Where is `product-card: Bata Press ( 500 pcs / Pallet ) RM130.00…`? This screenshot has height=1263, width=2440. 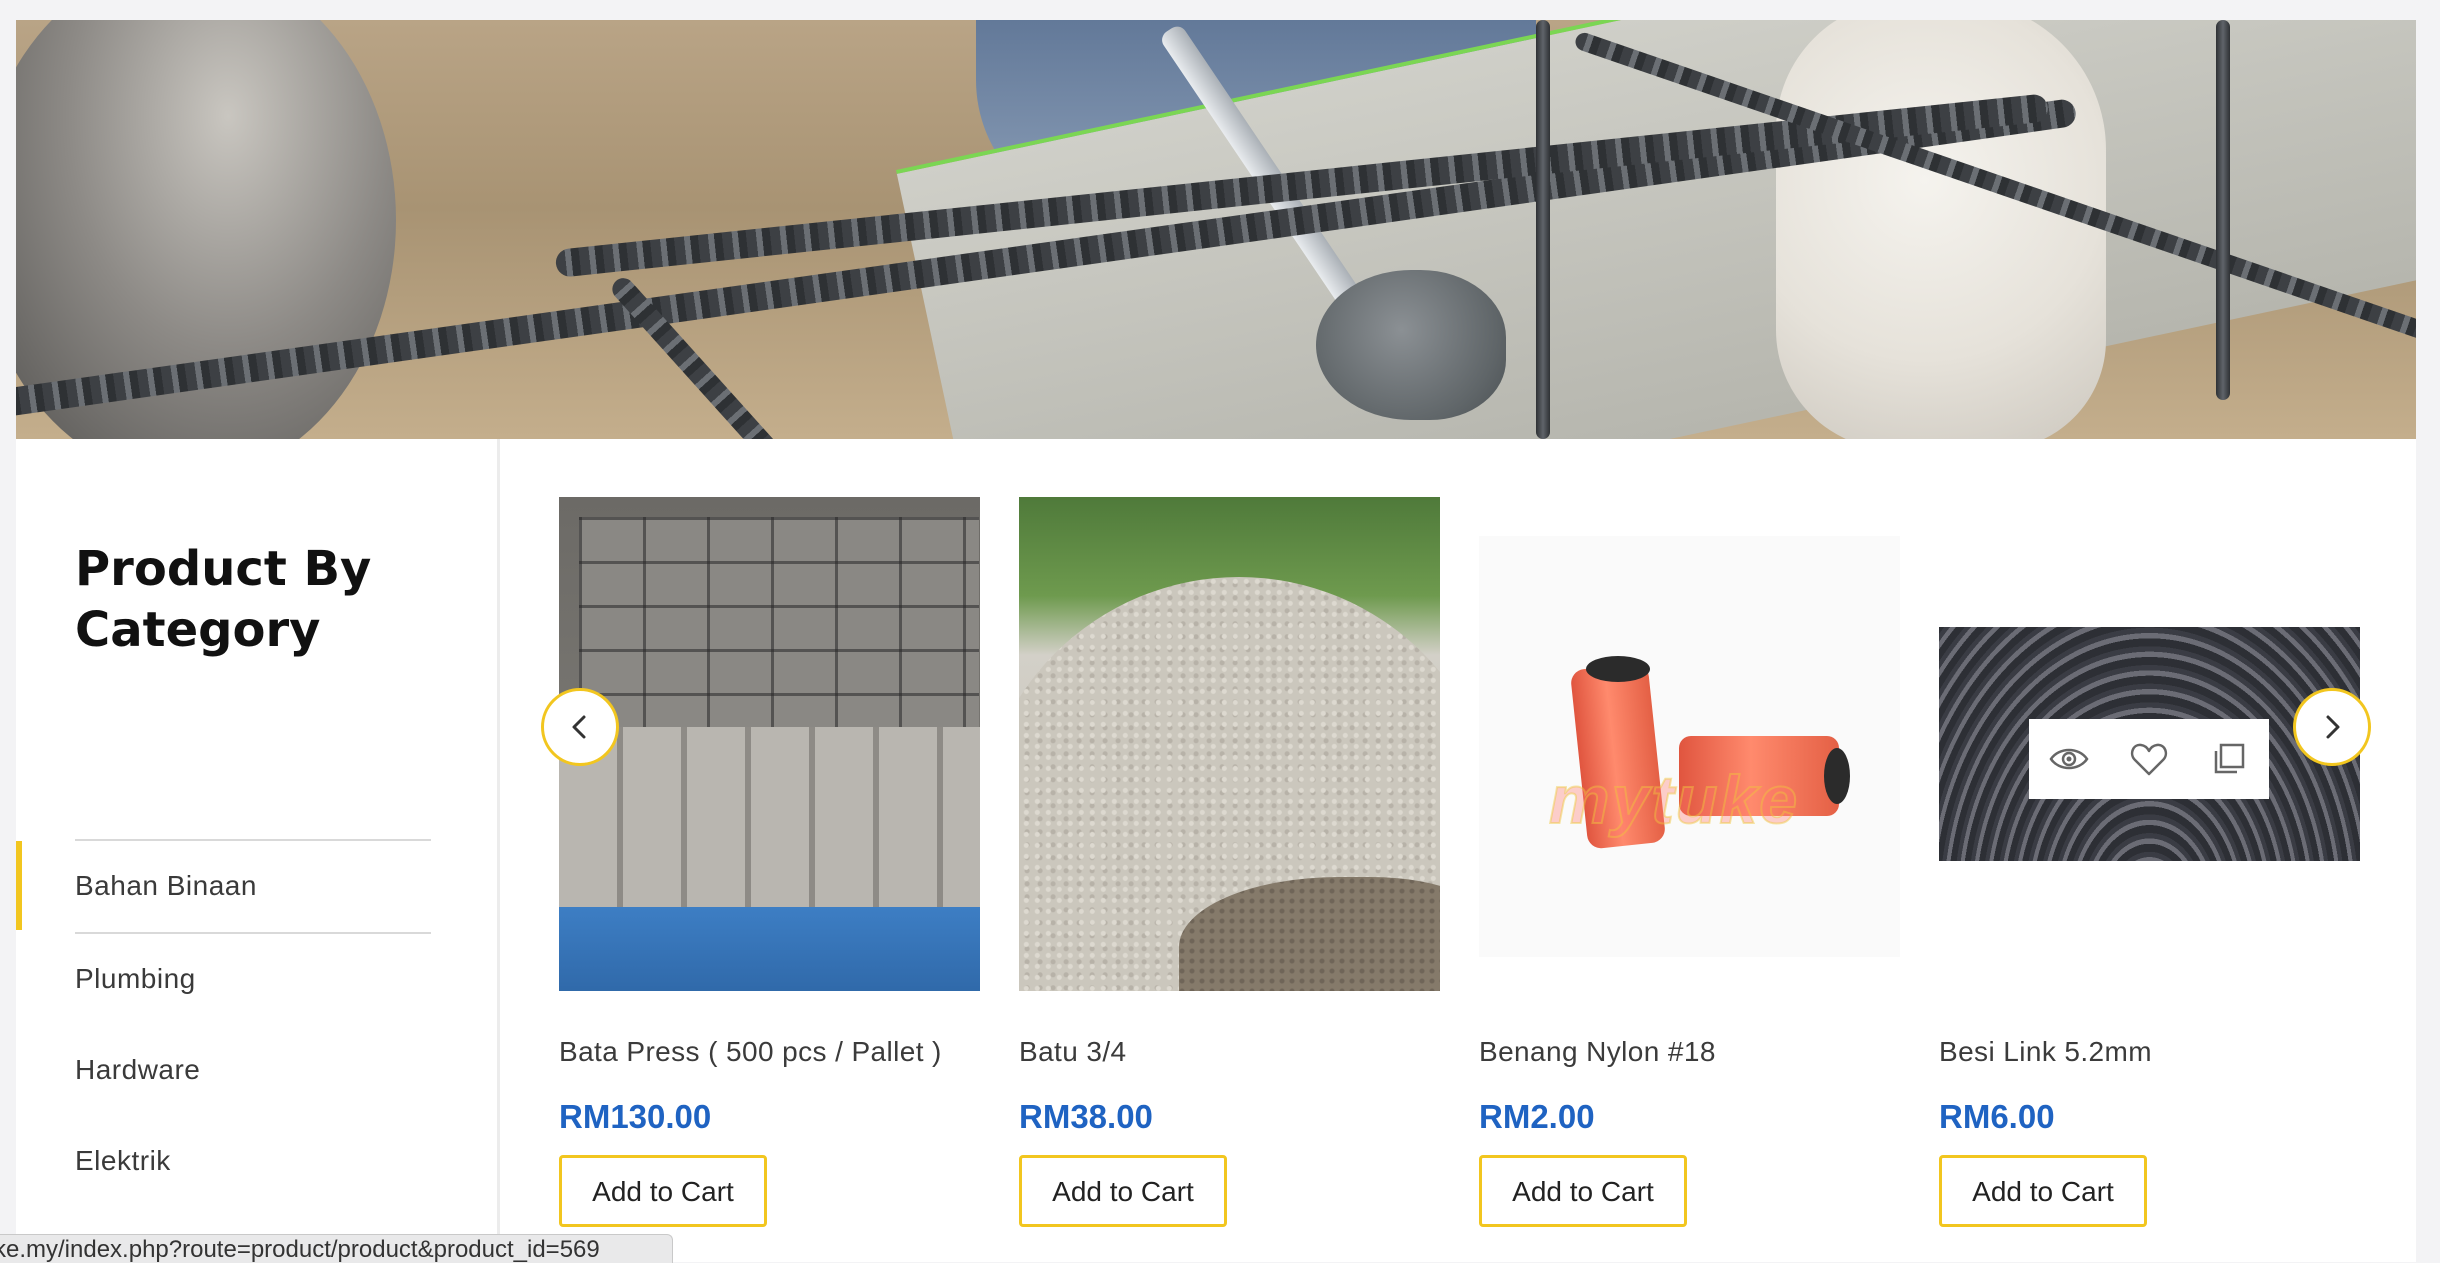 product-card: Bata Press ( 500 pcs / Pallet ) RM130.00… is located at coordinates (769, 850).